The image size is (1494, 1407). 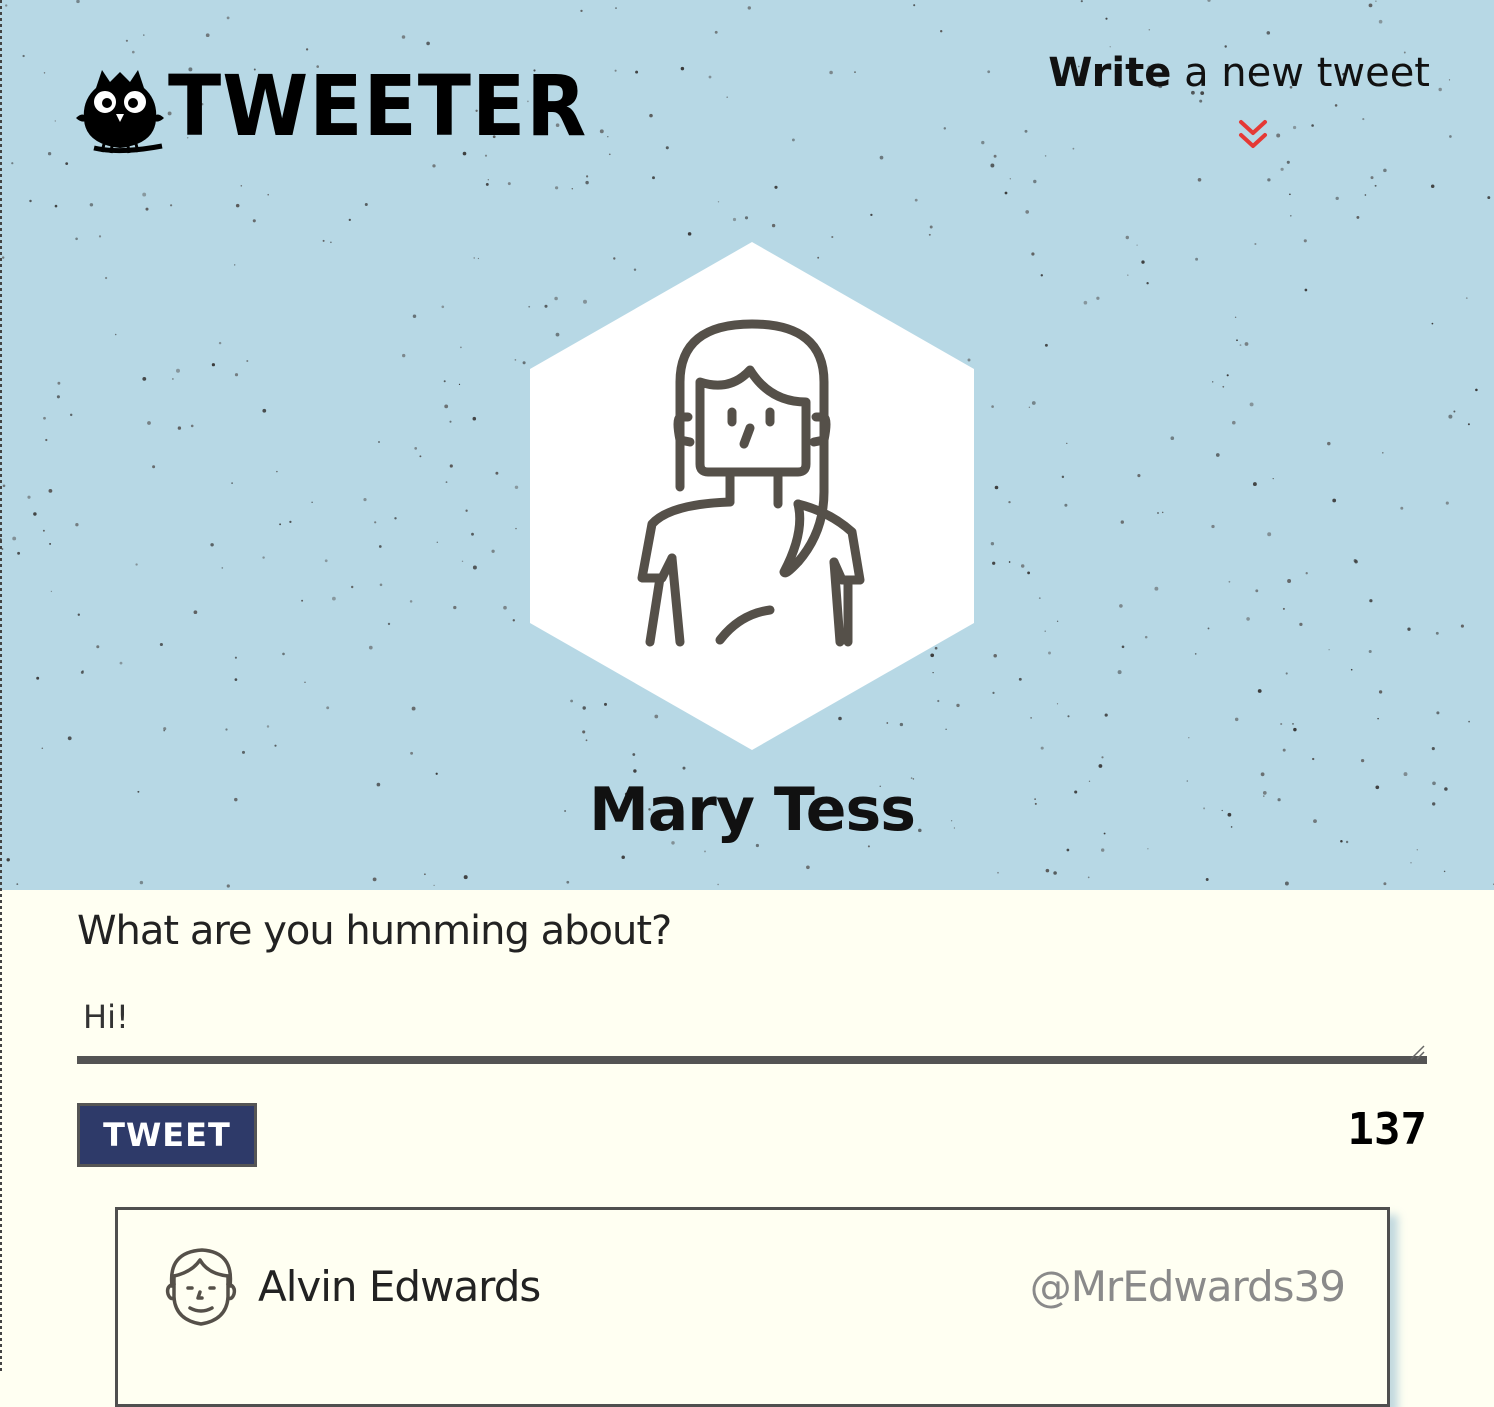 I want to click on logo: TWEETER, so click(x=330, y=107).